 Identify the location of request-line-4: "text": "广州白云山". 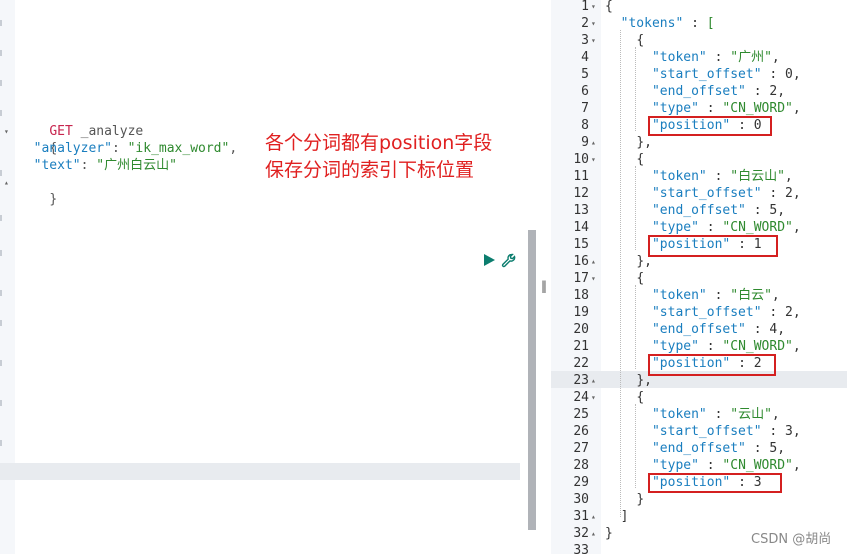
(97, 165).